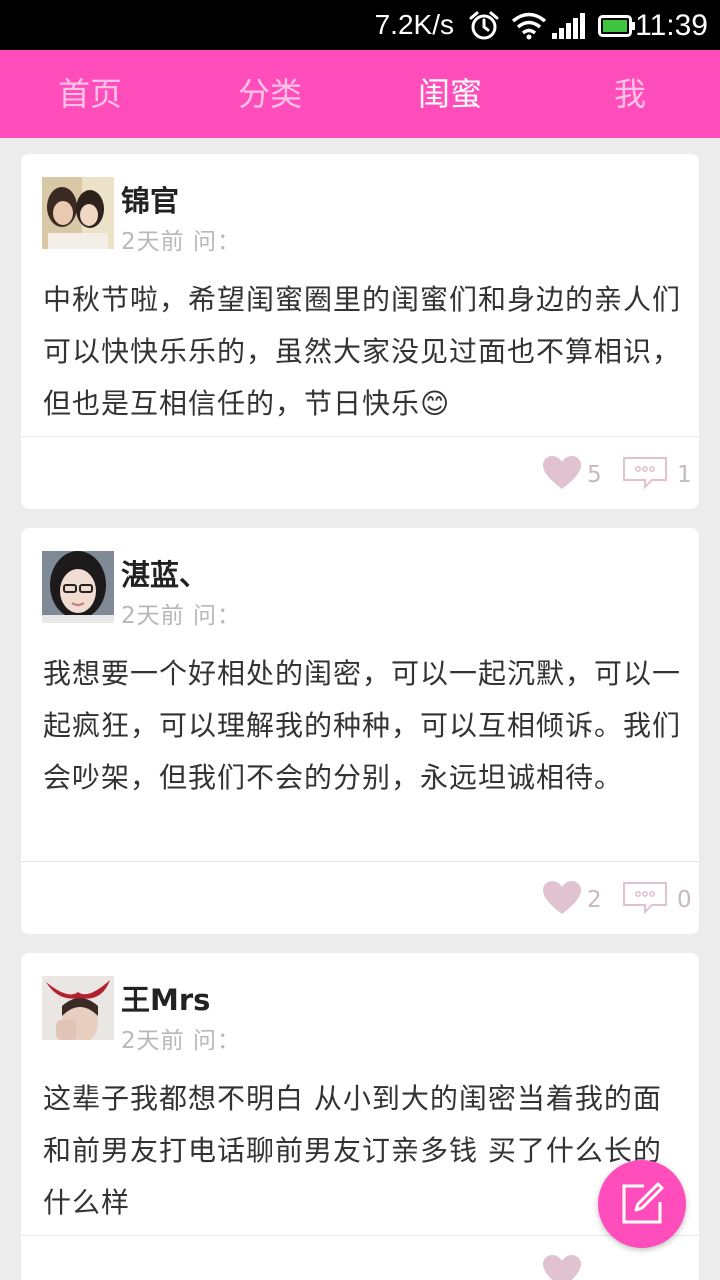 The width and height of the screenshot is (720, 1280). Describe the element at coordinates (360, 25) in the screenshot. I see `status-bar: 7.2K/s 11:39` at that location.